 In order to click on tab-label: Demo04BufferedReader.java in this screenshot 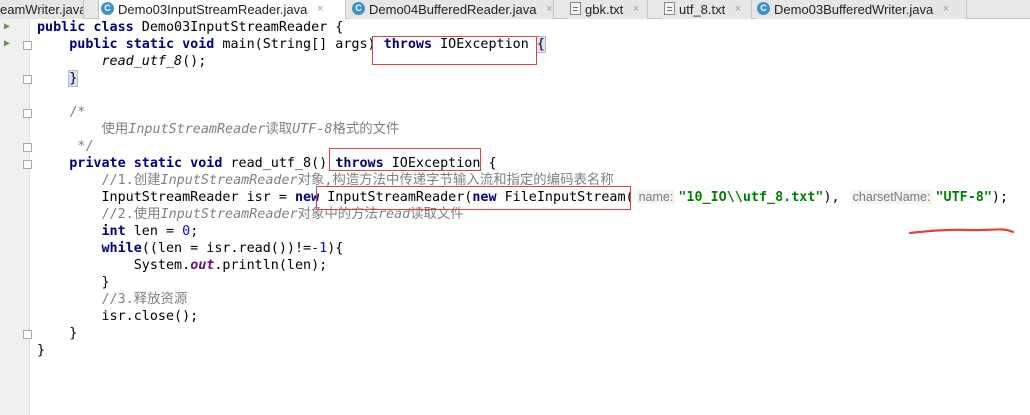, I will do `click(453, 10)`.